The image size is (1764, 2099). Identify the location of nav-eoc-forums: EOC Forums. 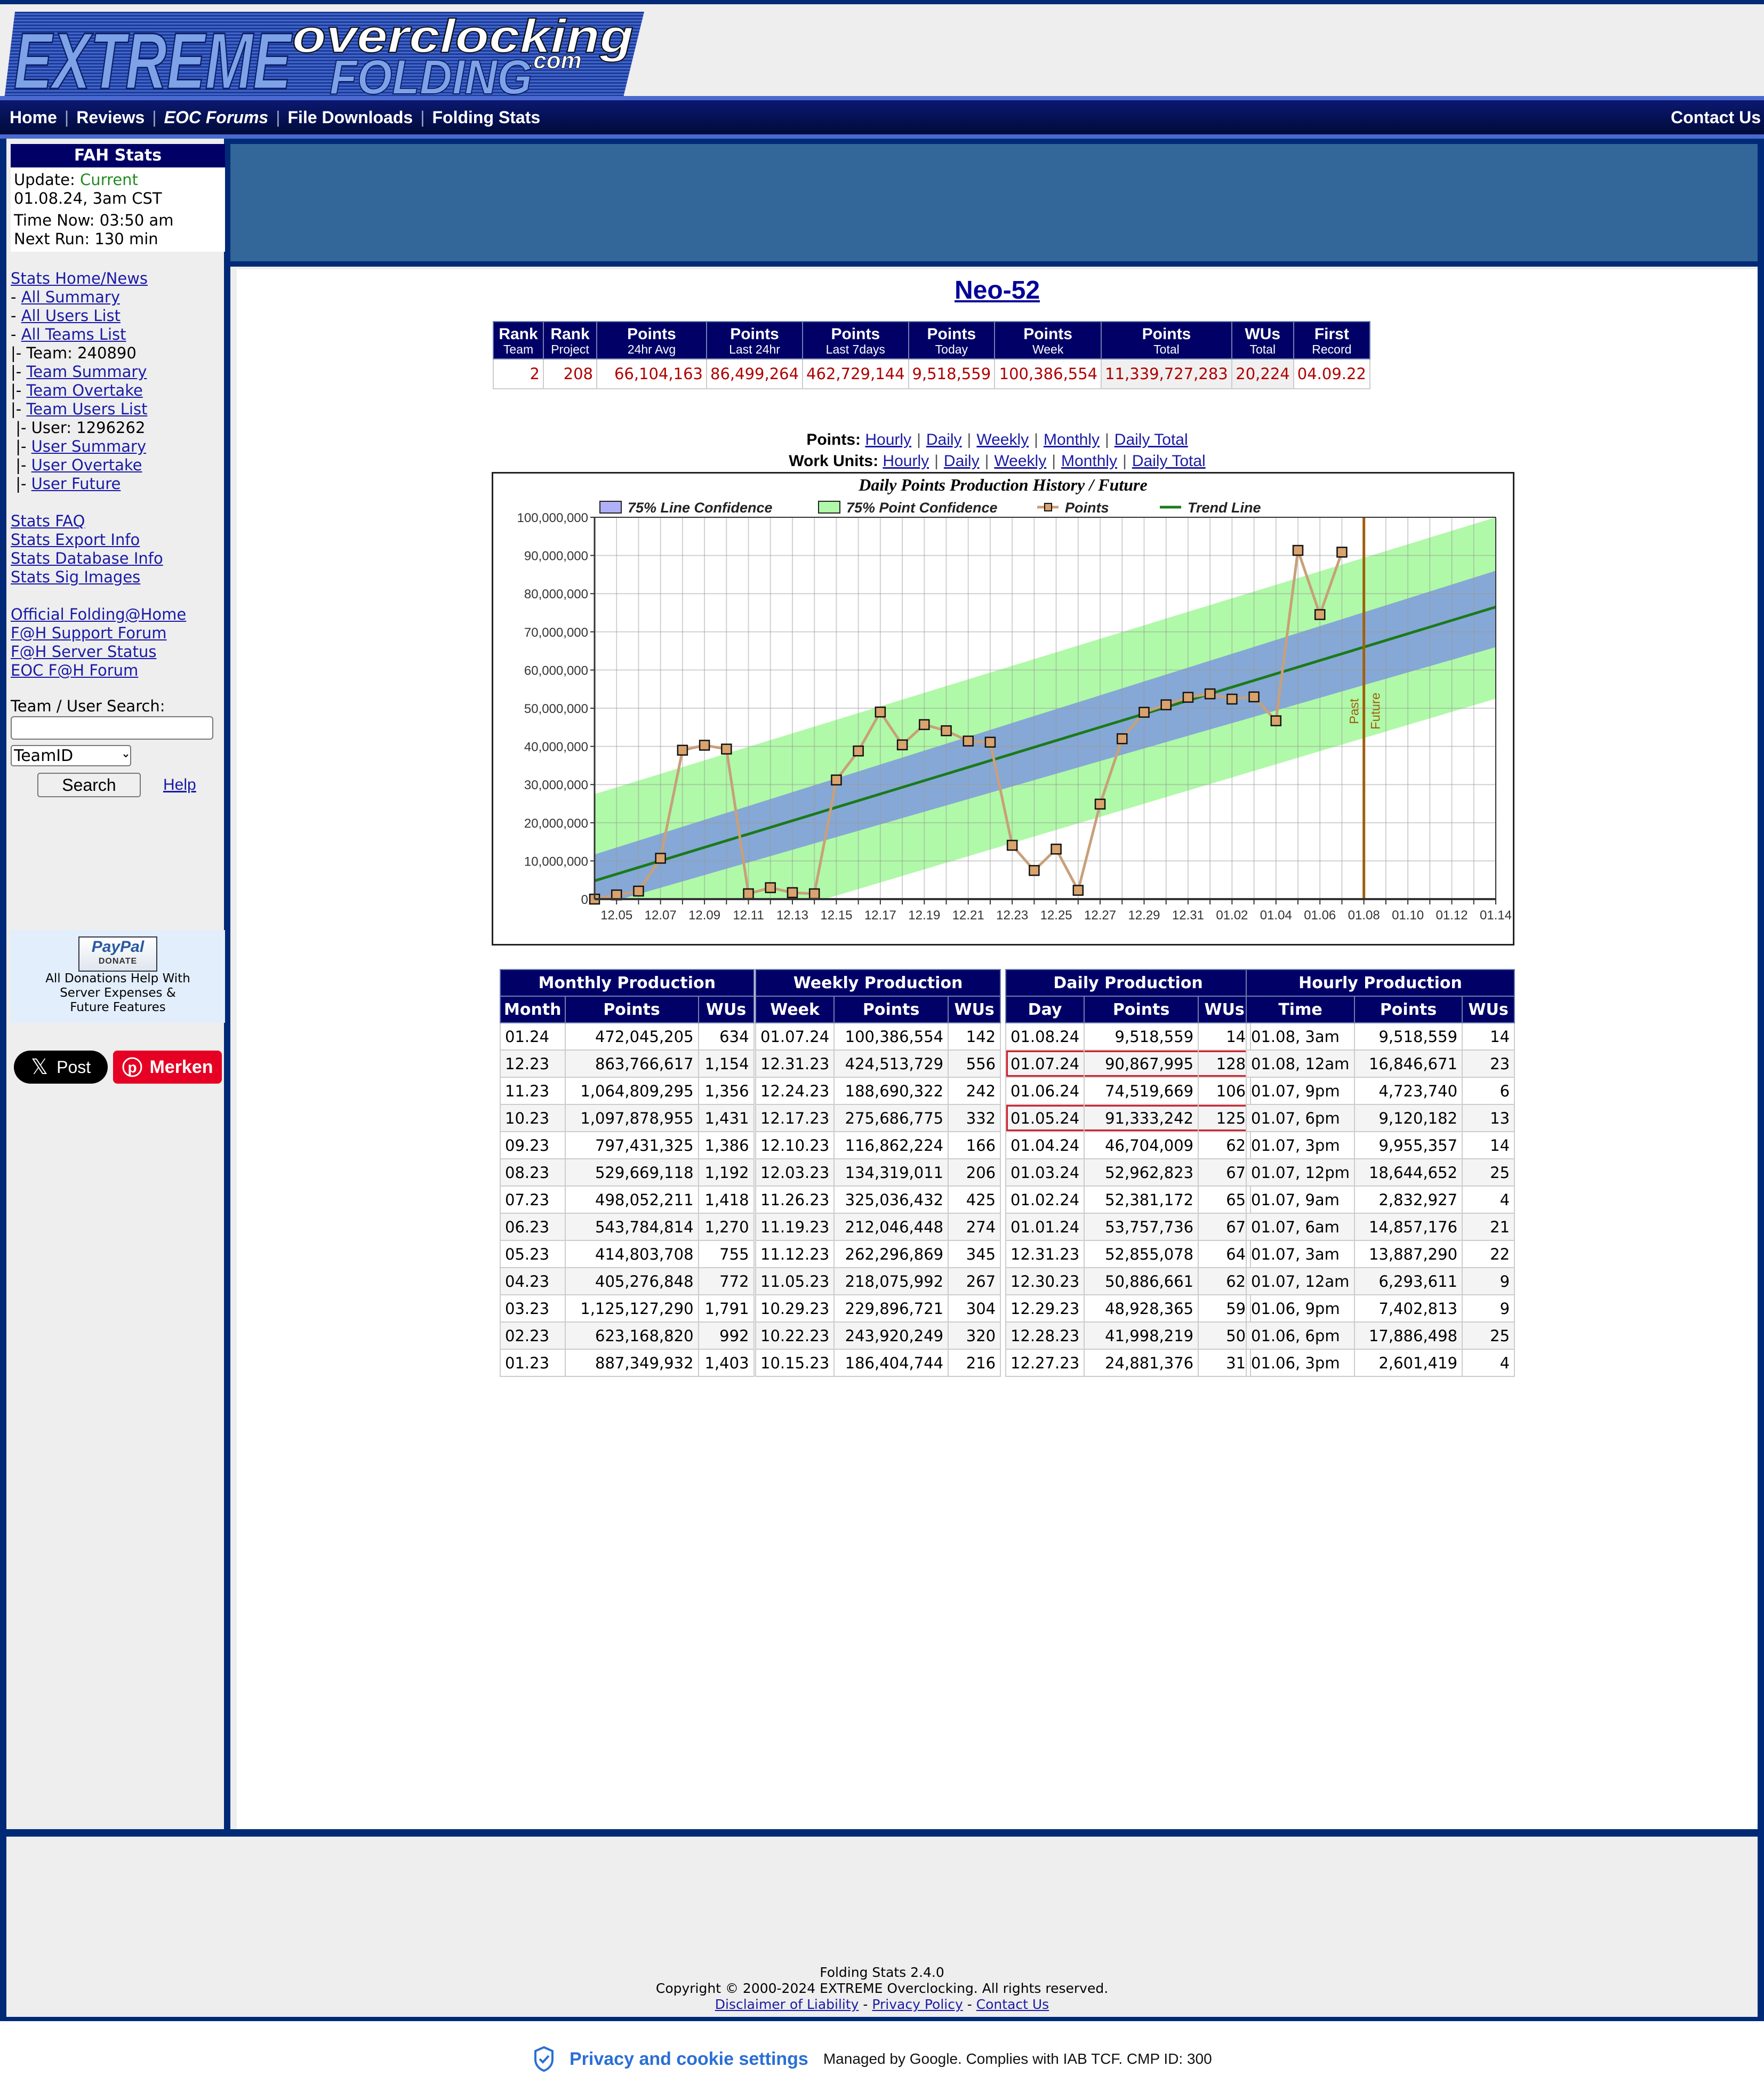
(217, 118).